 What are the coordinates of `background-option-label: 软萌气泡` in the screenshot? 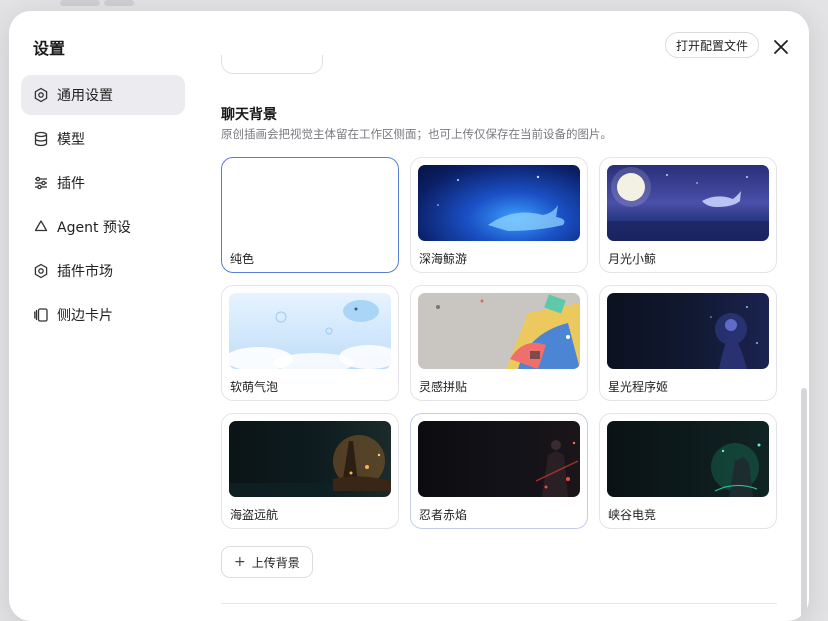 It's located at (254, 387).